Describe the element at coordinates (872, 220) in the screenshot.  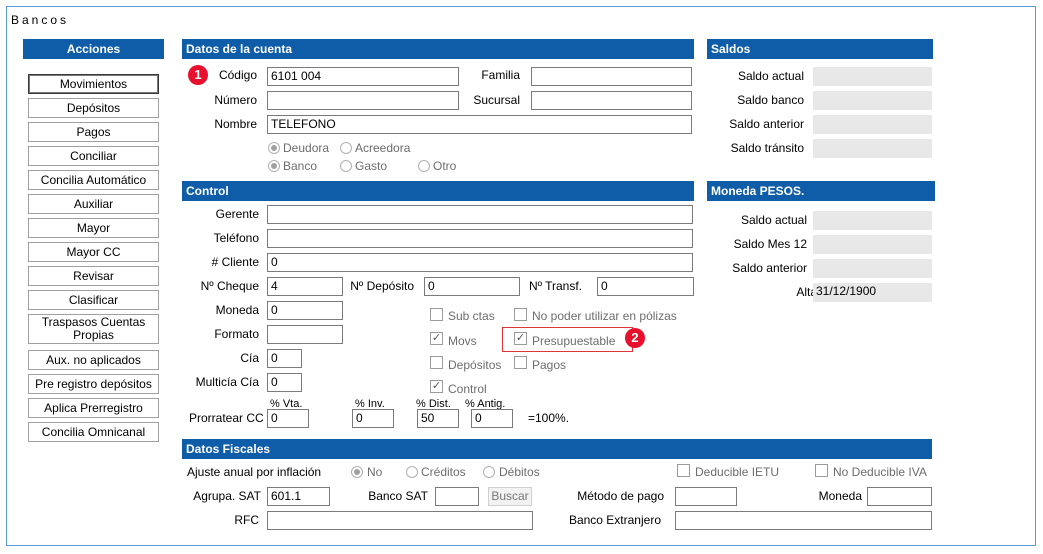
I see `mon-saldo-actual-field` at that location.